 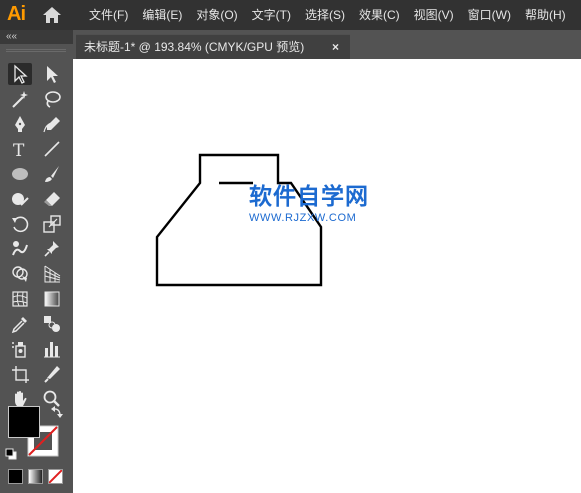 I want to click on perspective-grid-tool, so click(x=52, y=274).